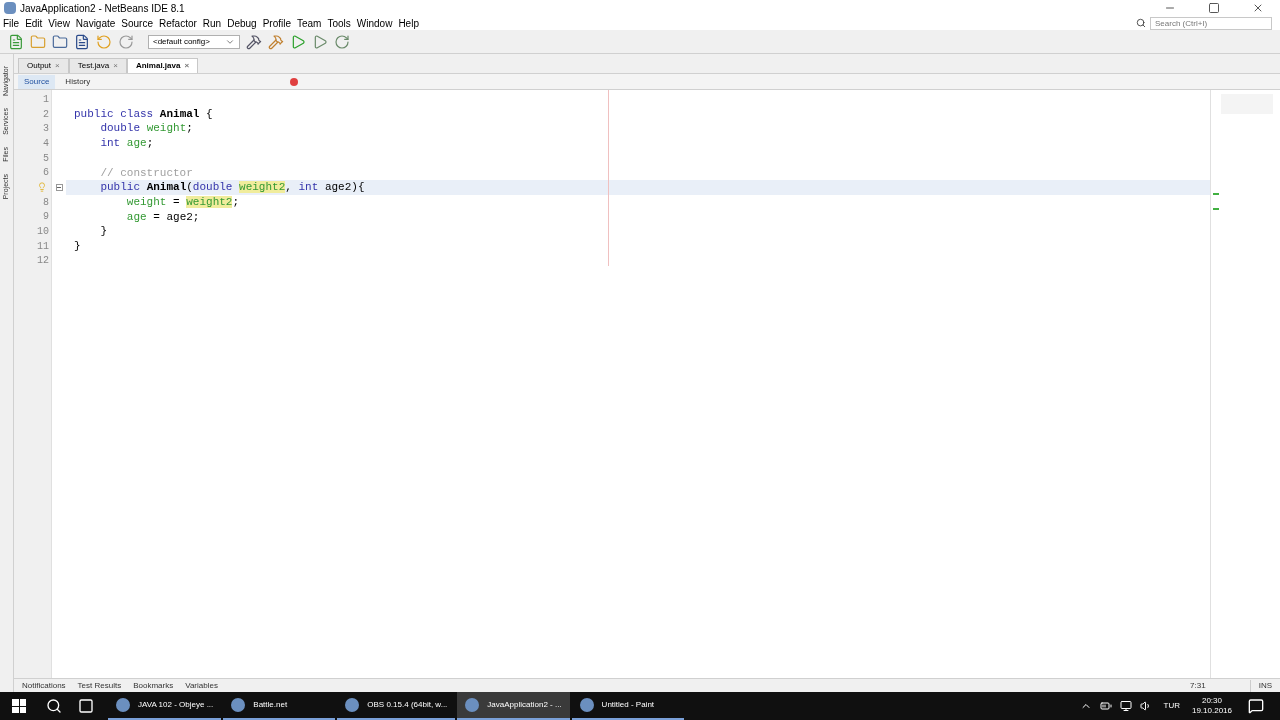 Image resolution: width=1280 pixels, height=720 pixels. Describe the element at coordinates (276, 41) in the screenshot. I see `clean-build-icon` at that location.